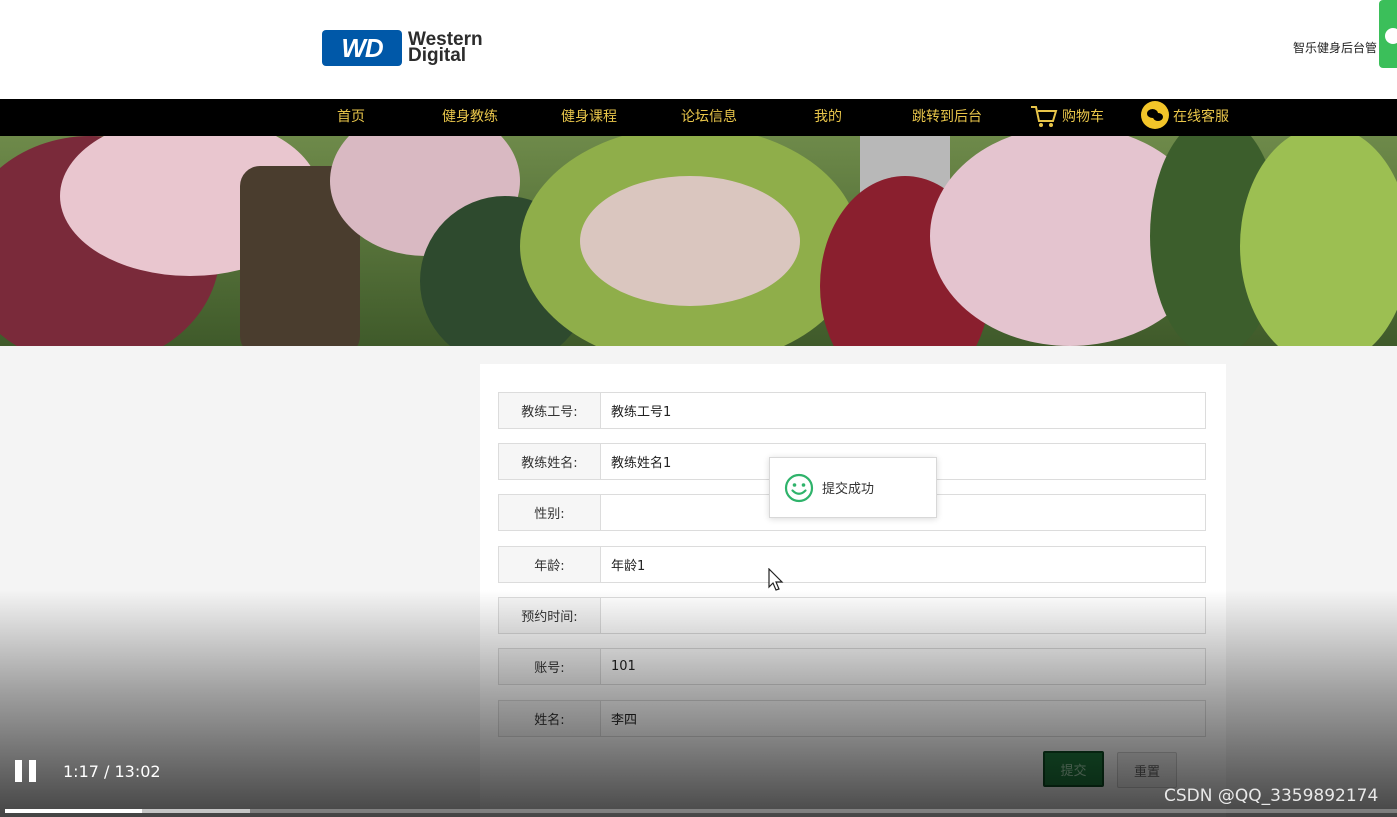 The image size is (1397, 817). I want to click on site-name: 智乐健身后台管, so click(1335, 48).